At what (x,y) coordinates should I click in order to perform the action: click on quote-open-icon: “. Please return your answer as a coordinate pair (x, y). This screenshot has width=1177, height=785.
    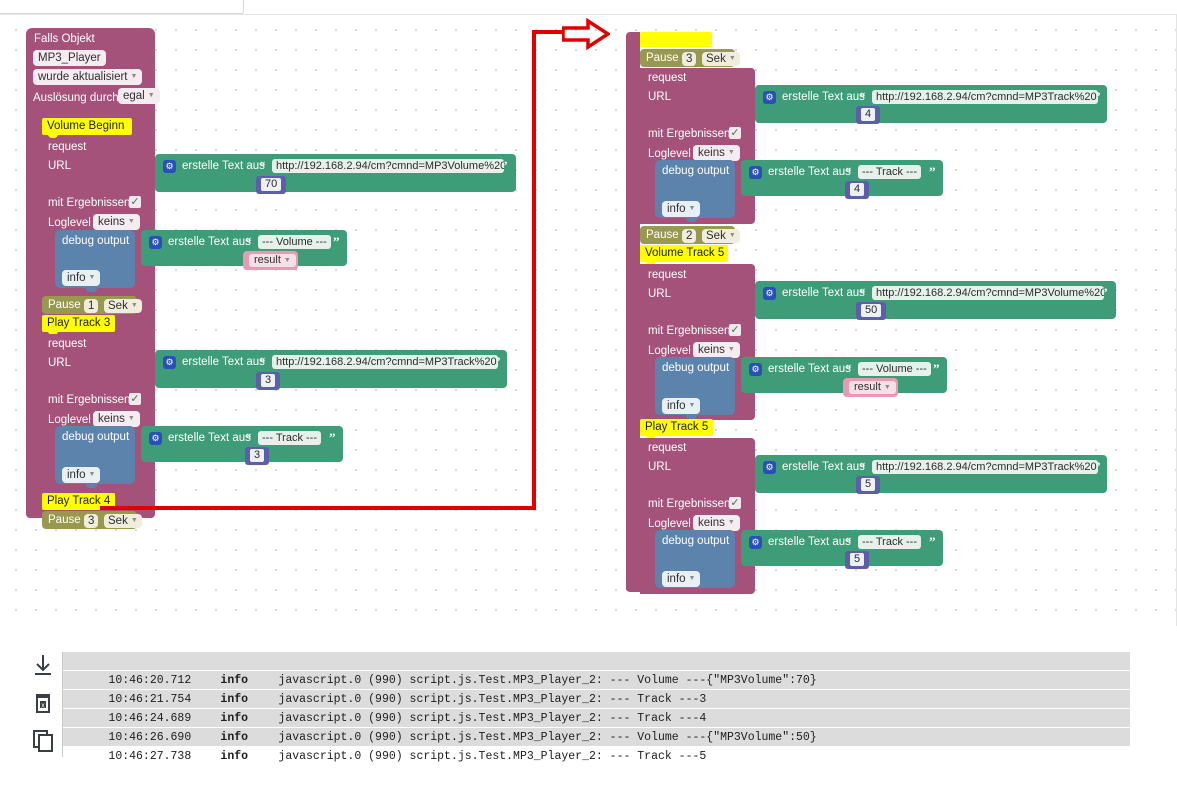
    Looking at the image, I should click on (248, 241).